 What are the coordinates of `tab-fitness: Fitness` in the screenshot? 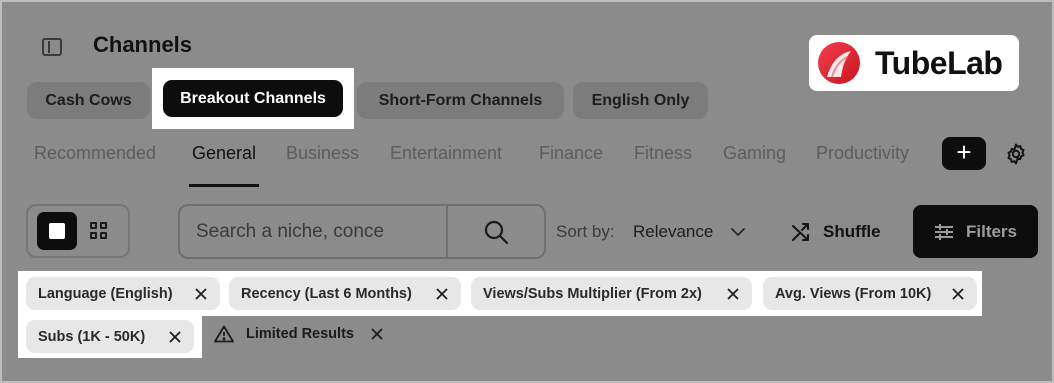 It's located at (663, 153).